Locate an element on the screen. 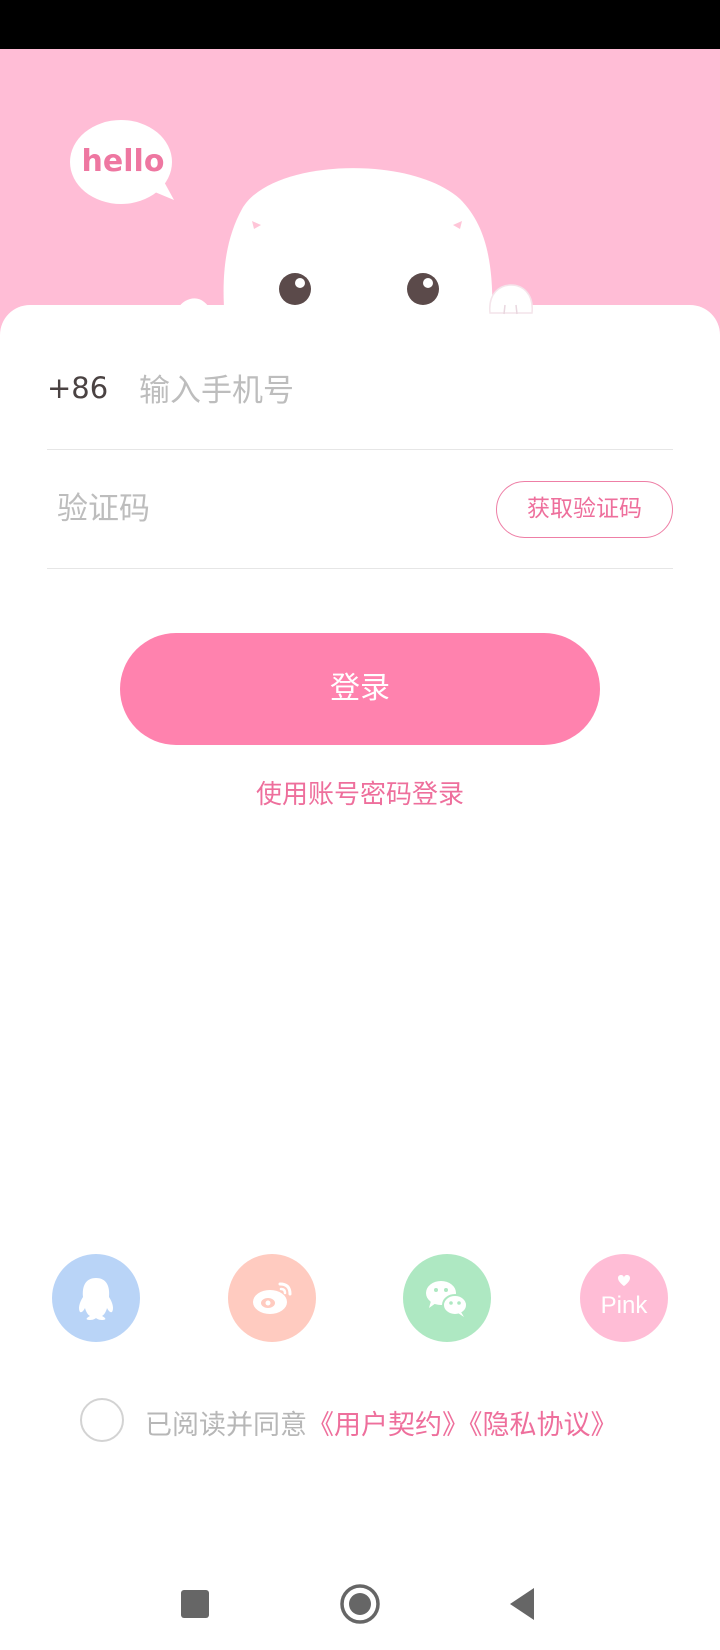 Image resolution: width=720 pixels, height=1650 pixels. qq-icon is located at coordinates (96, 1299).